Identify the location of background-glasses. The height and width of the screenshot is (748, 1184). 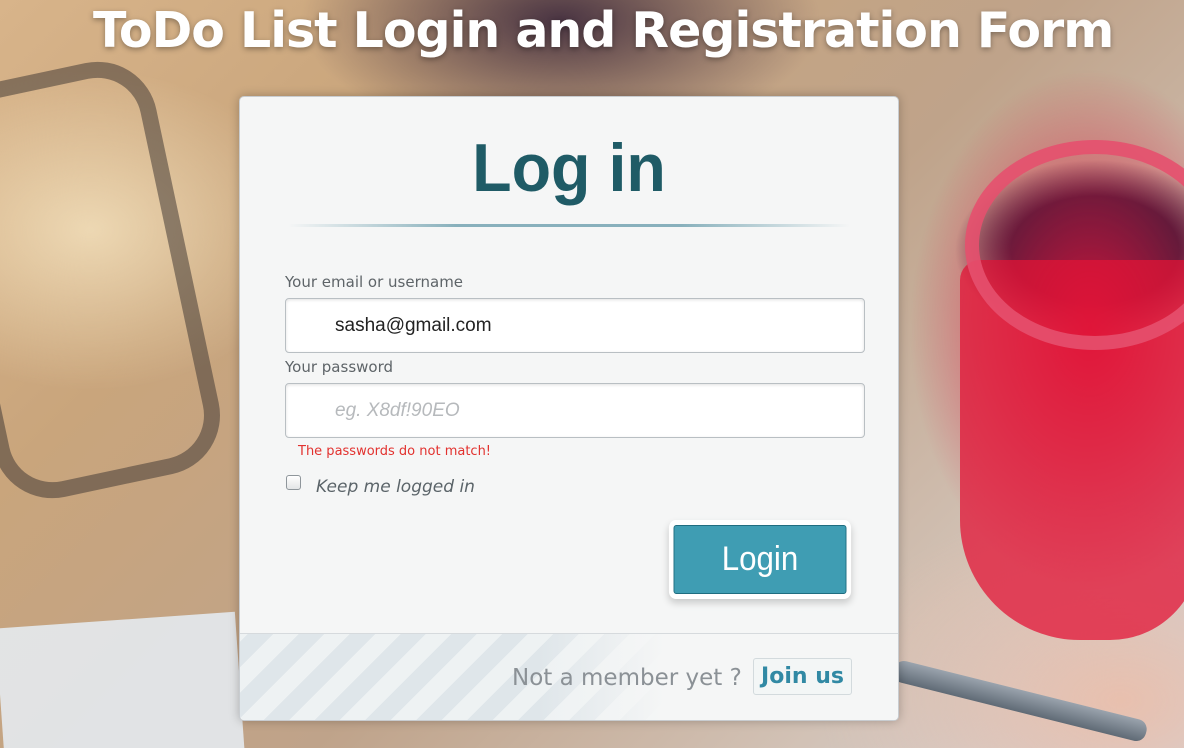
(116, 280).